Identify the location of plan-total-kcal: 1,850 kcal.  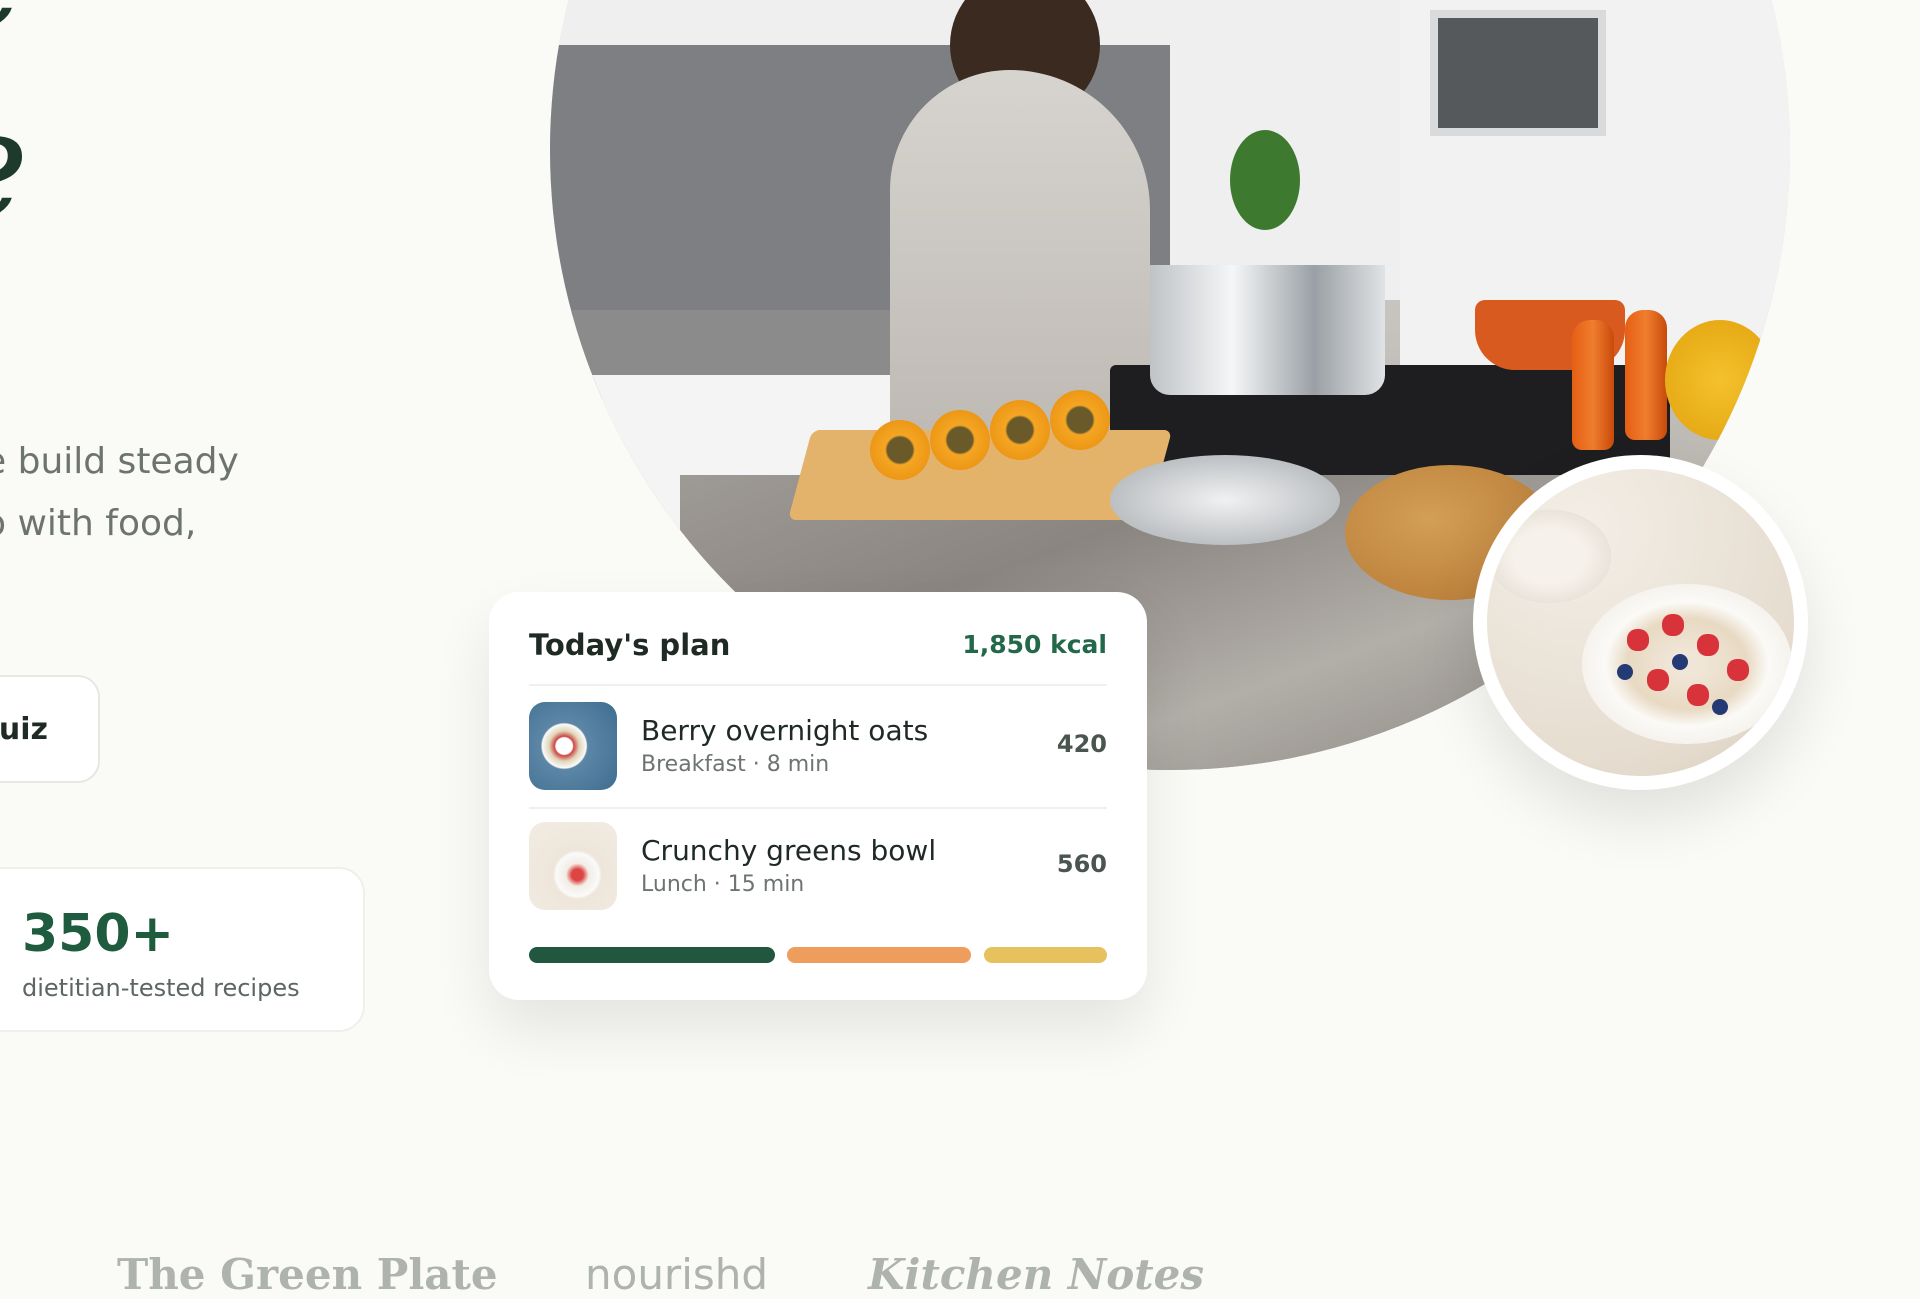
(1034, 644).